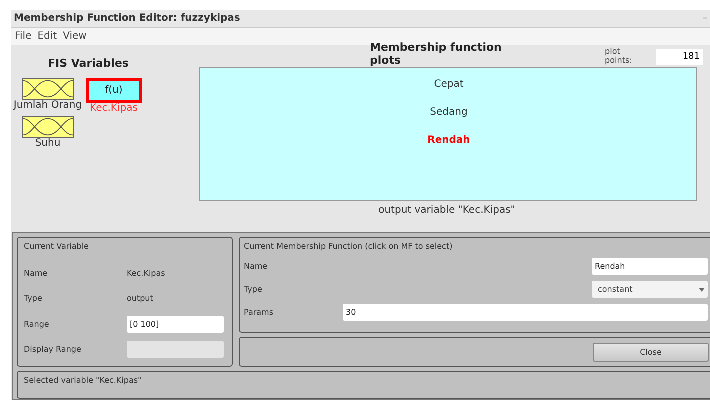 The image size is (710, 400). What do you see at coordinates (75, 36) in the screenshot?
I see `menu-item: View` at bounding box center [75, 36].